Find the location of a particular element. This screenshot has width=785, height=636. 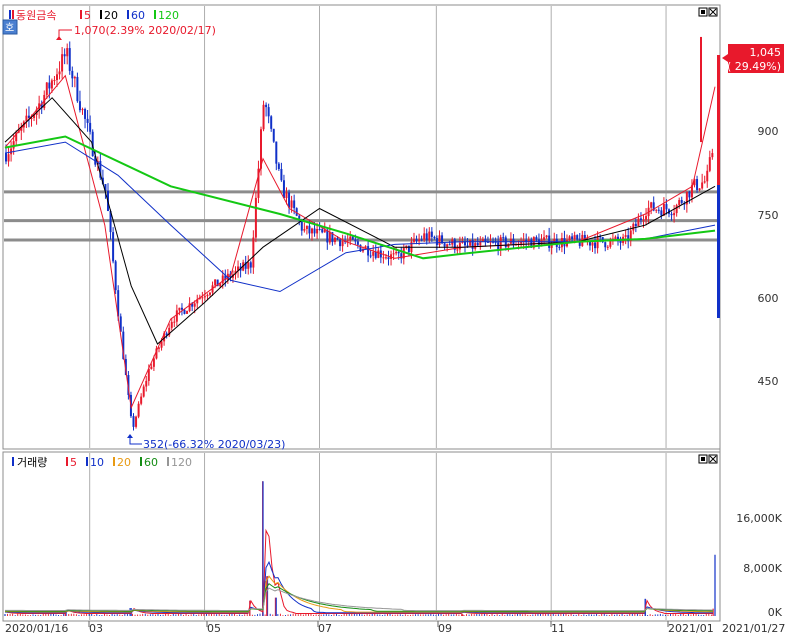

price-panel-close-button is located at coordinates (713, 12).